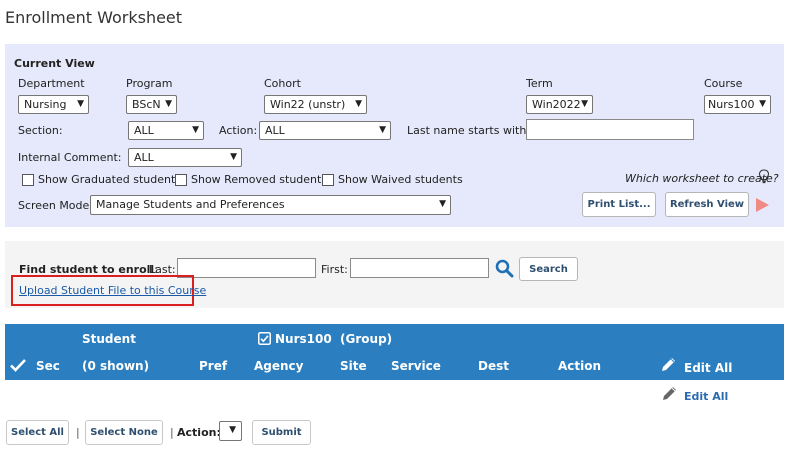  I want to click on section-value: ALL, so click(144, 130).